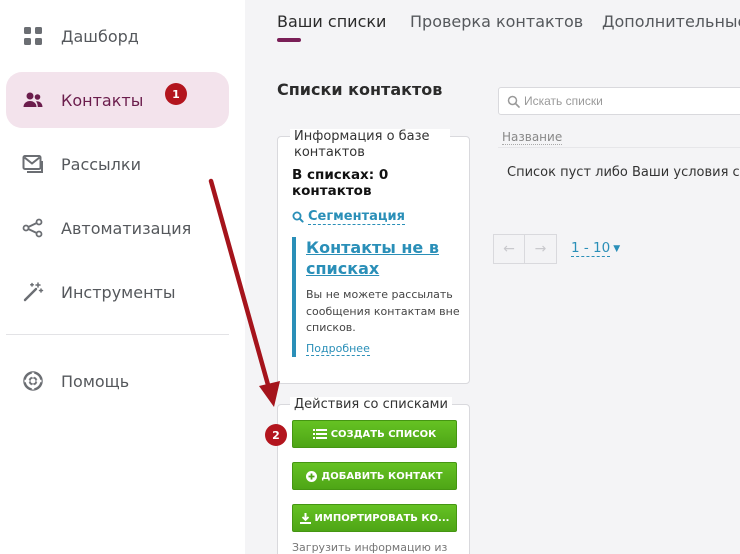 Image resolution: width=740 pixels, height=554 pixels. I want to click on segmentation-link-label: Сегментация, so click(356, 217).